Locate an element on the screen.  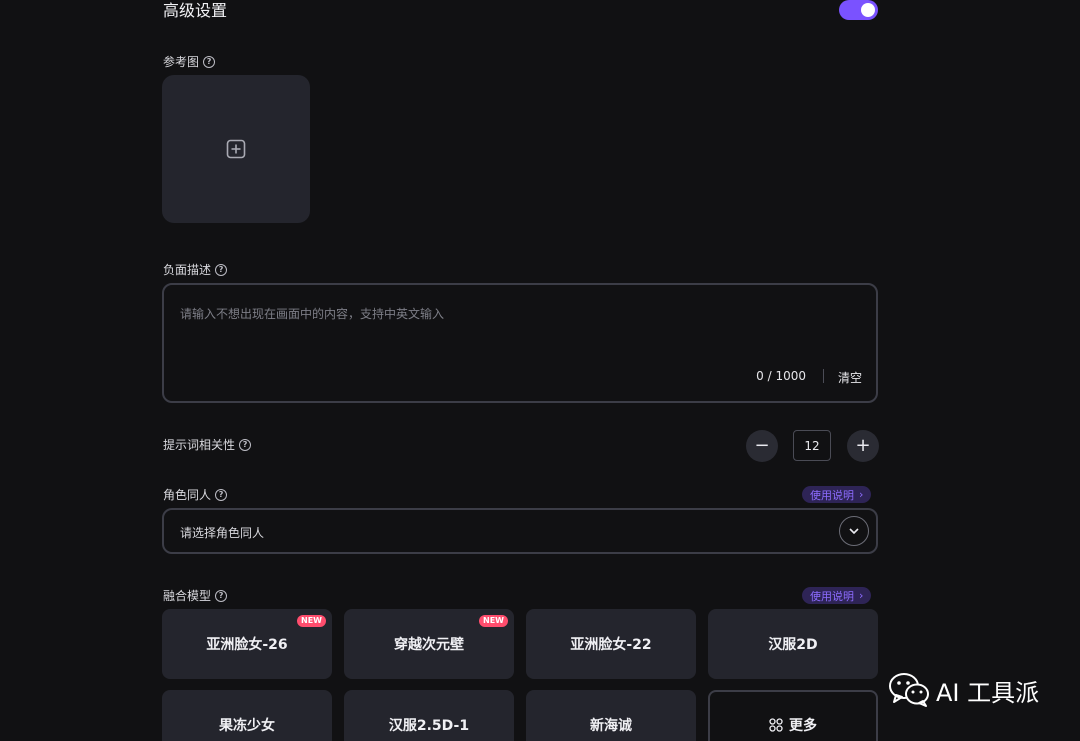
clear-button: 清空 is located at coordinates (850, 377).